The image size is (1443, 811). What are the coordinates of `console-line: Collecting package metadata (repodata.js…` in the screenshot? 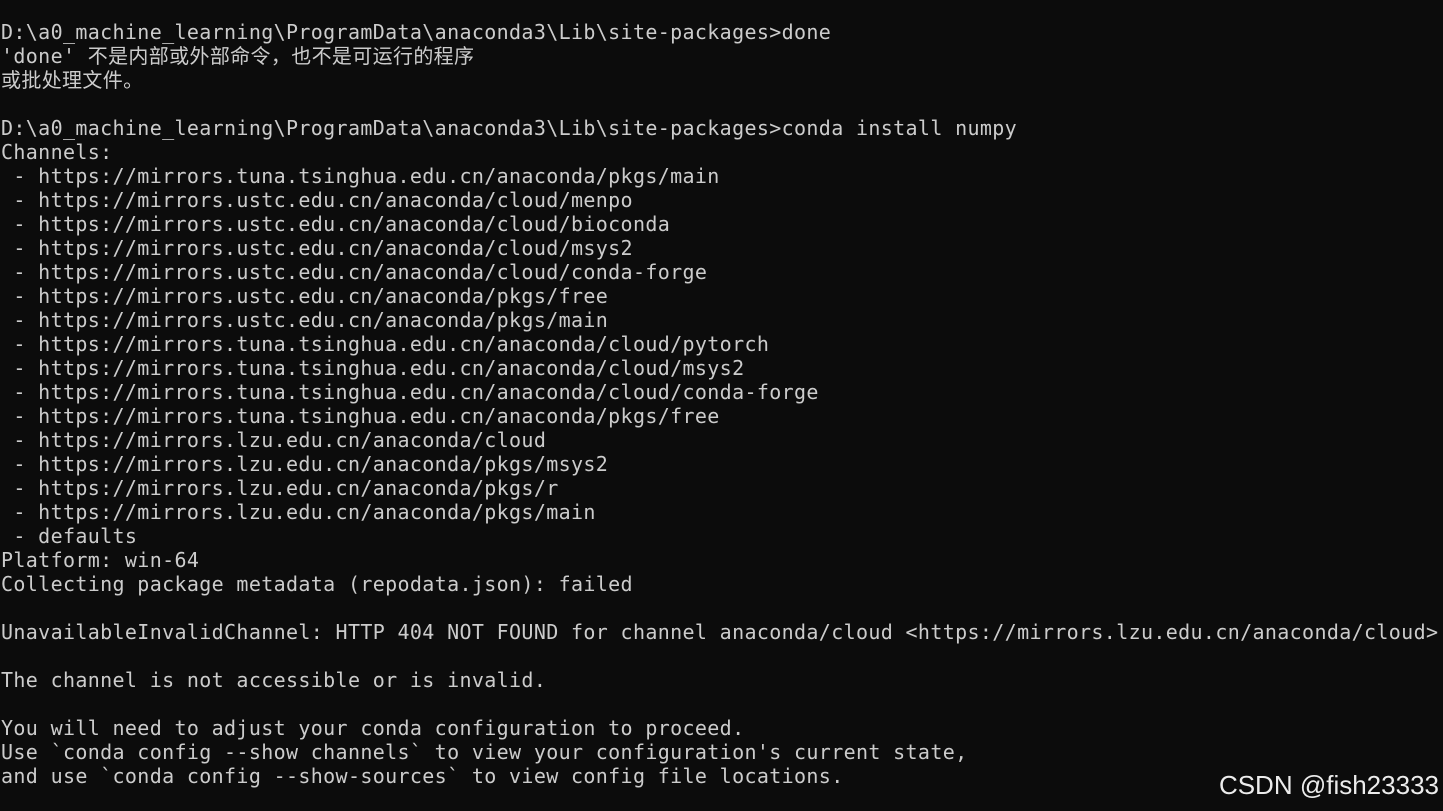 It's located at (317, 584).